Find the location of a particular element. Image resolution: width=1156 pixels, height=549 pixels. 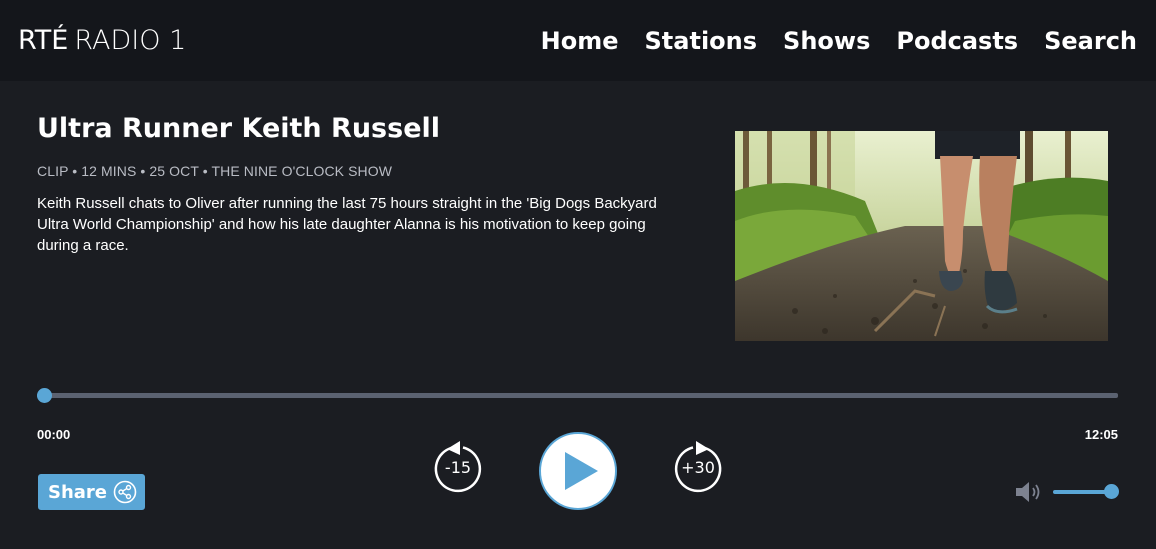

volume-slider-knob is located at coordinates (1111, 491).